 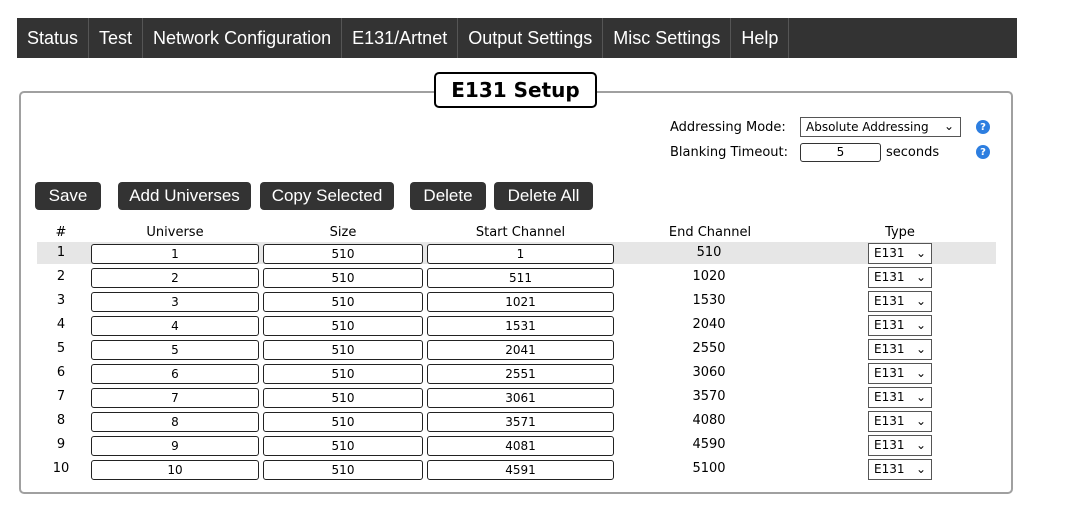 I want to click on save-button: Save, so click(x=68, y=196).